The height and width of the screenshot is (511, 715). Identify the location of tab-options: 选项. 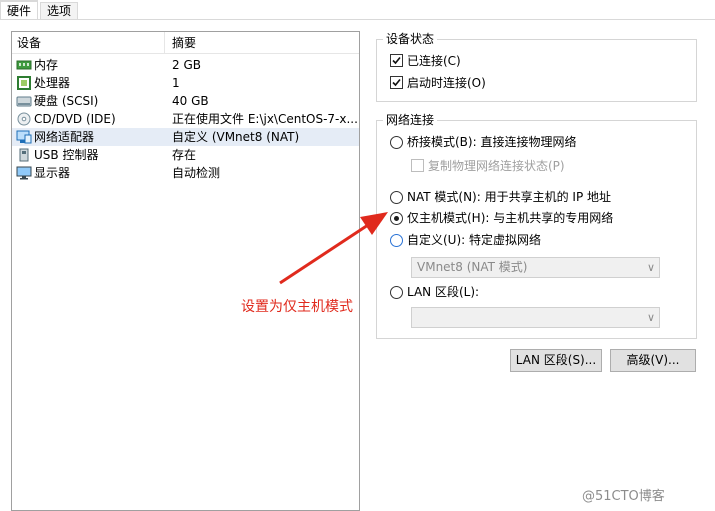
(59, 11).